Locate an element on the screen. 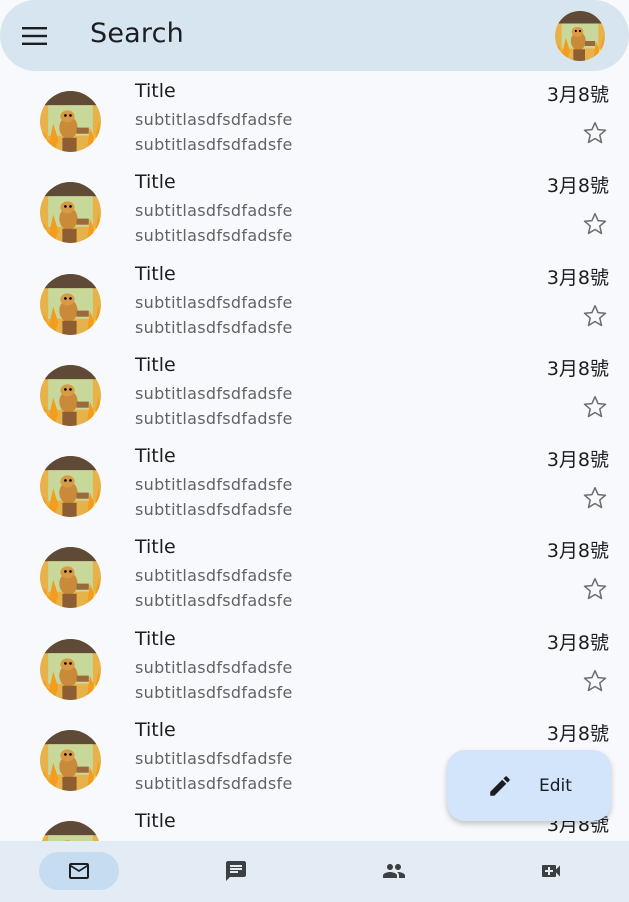 This screenshot has width=629, height=902. search-bar: Search is located at coordinates (314, 35).